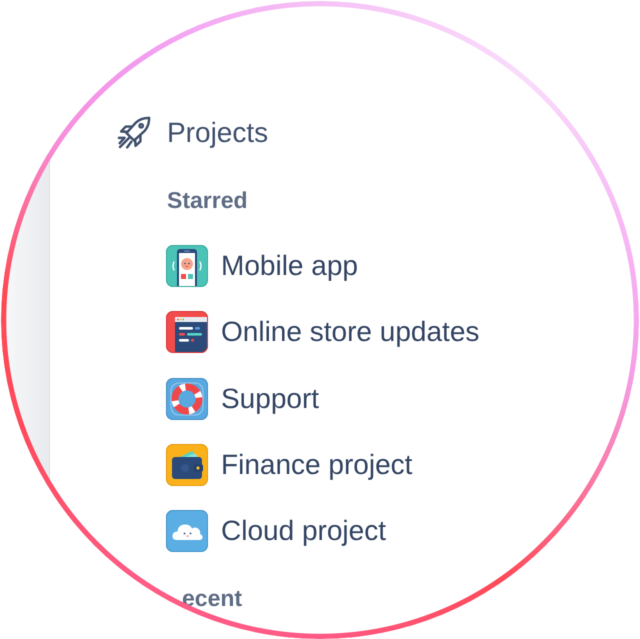 This screenshot has height=639, width=640. Describe the element at coordinates (212, 598) in the screenshot. I see `section-heading: ecent` at that location.